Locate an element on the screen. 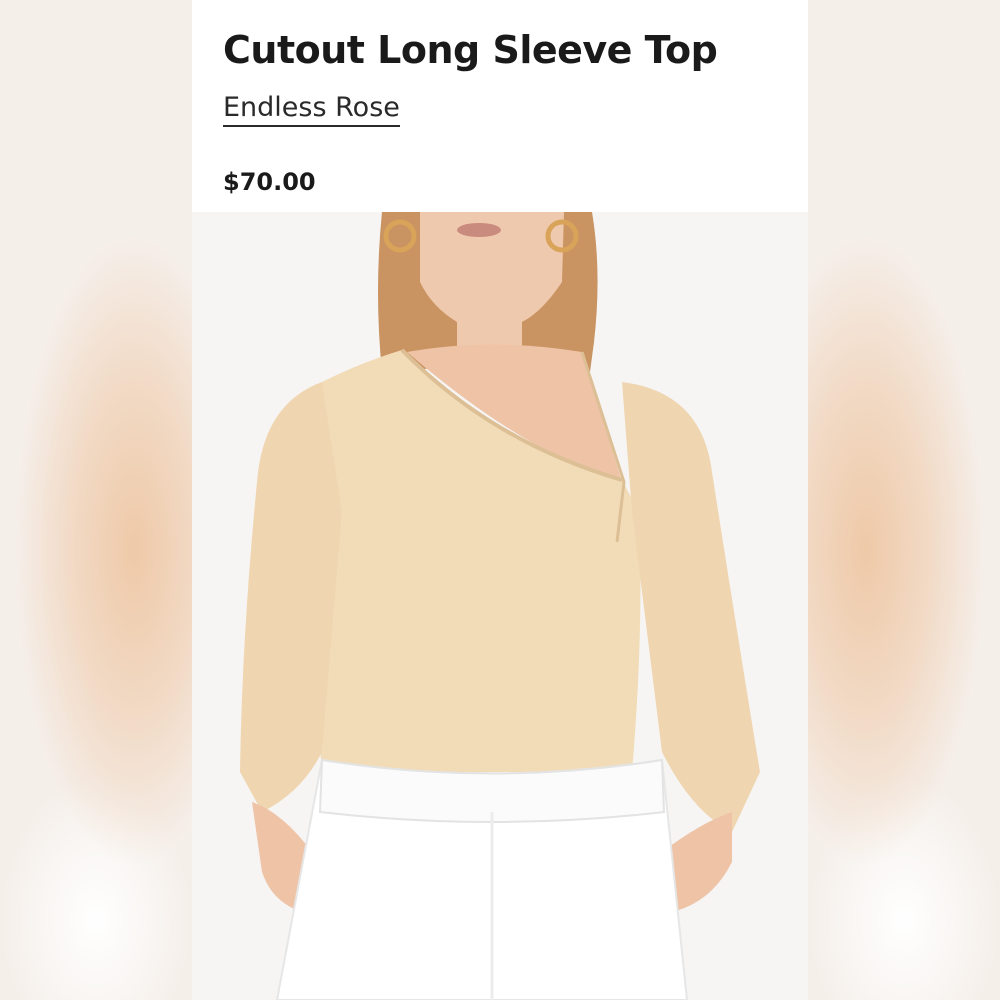 This screenshot has height=1000, width=1000. brand-link: Endless Rose is located at coordinates (311, 109).